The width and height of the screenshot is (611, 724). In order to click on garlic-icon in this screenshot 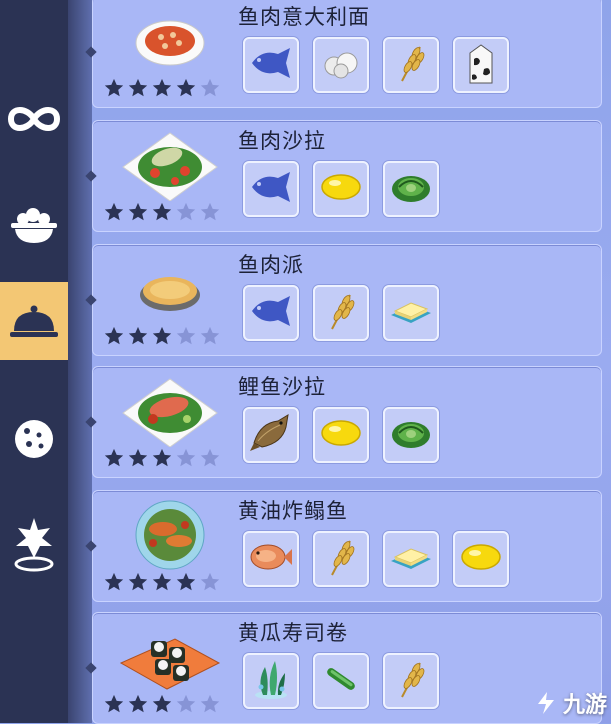, I will do `click(341, 65)`.